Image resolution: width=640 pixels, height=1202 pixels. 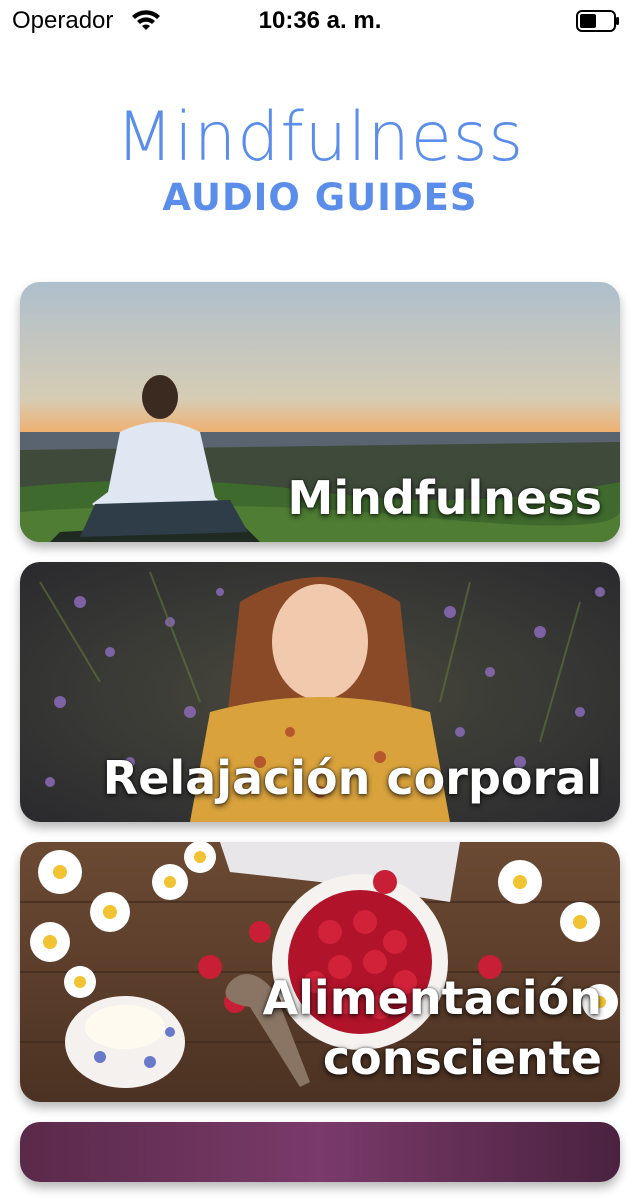 What do you see at coordinates (320, 137) in the screenshot?
I see `app-title: Mindfulness` at bounding box center [320, 137].